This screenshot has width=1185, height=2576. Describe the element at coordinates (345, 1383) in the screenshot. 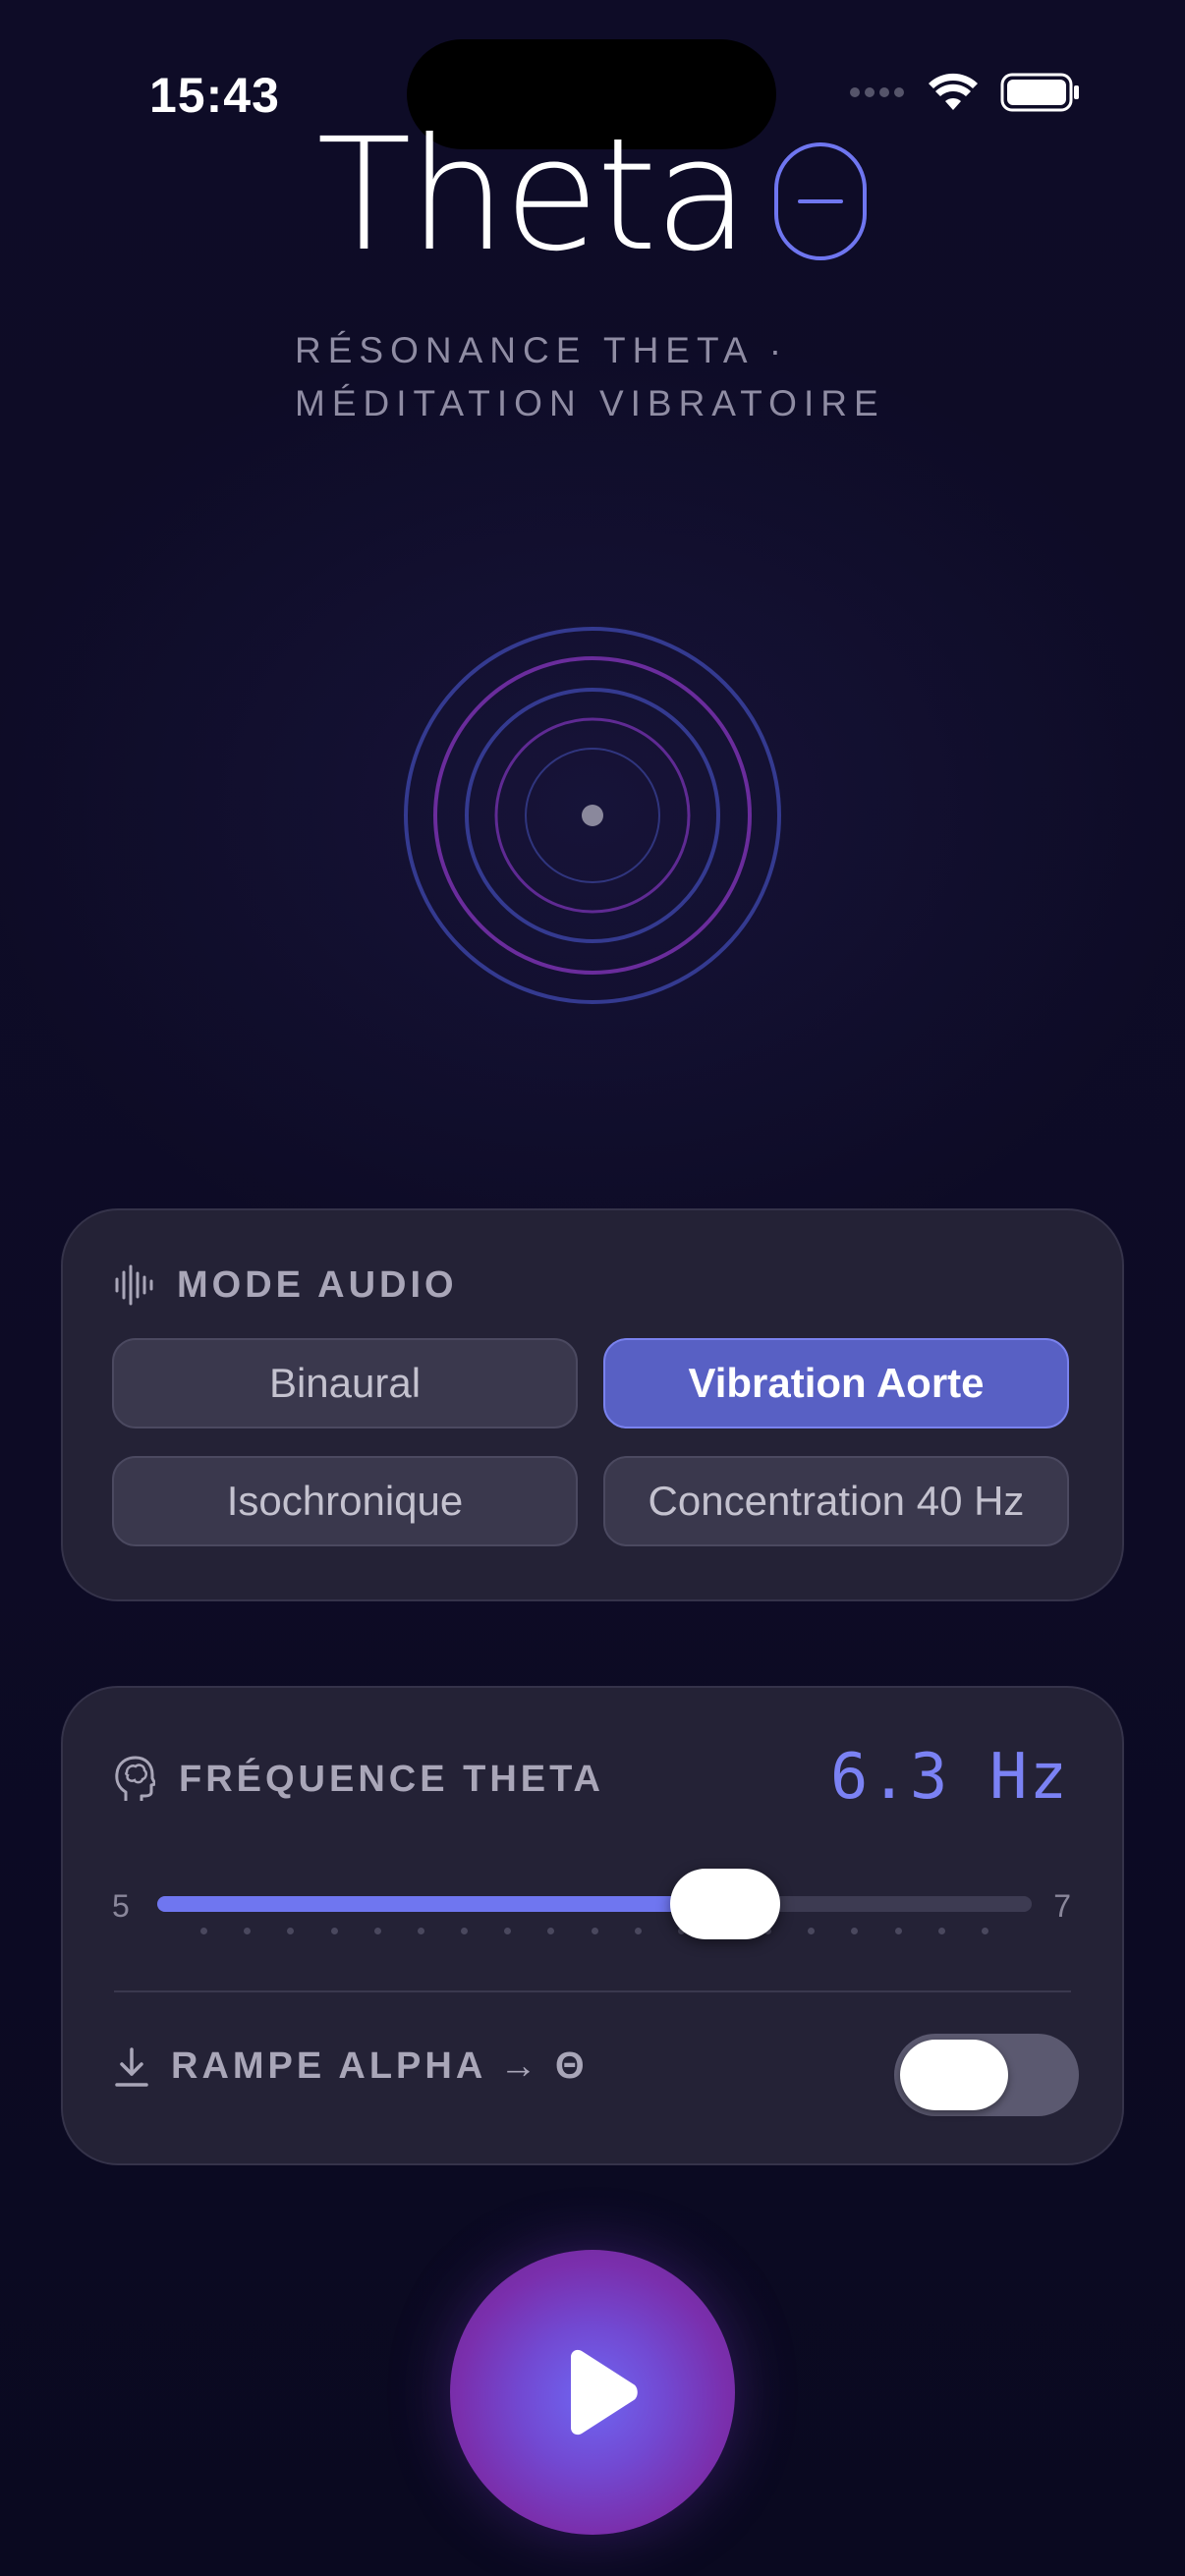

I see `mode-button-binaural: Binaural` at that location.